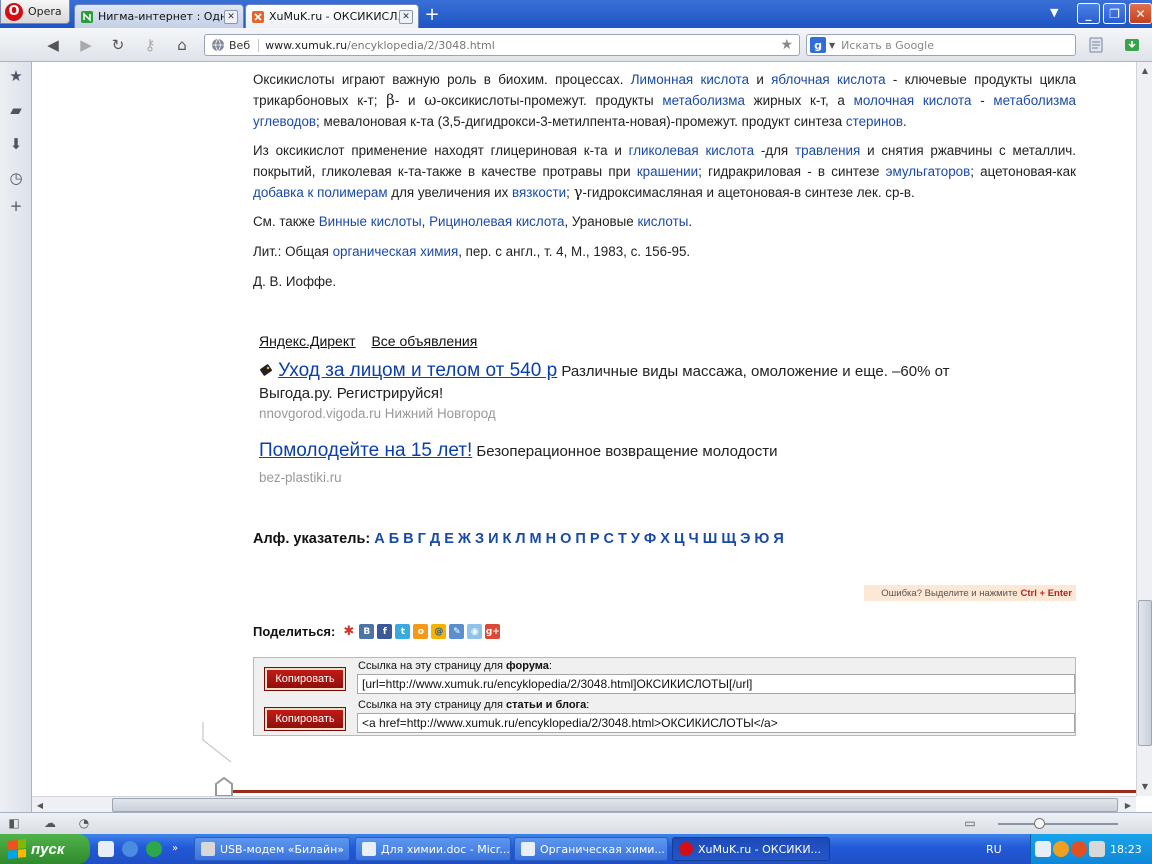 This screenshot has height=864, width=1152. What do you see at coordinates (1054, 12) in the screenshot?
I see `tab-menu-chevron-down-icon: ▼` at bounding box center [1054, 12].